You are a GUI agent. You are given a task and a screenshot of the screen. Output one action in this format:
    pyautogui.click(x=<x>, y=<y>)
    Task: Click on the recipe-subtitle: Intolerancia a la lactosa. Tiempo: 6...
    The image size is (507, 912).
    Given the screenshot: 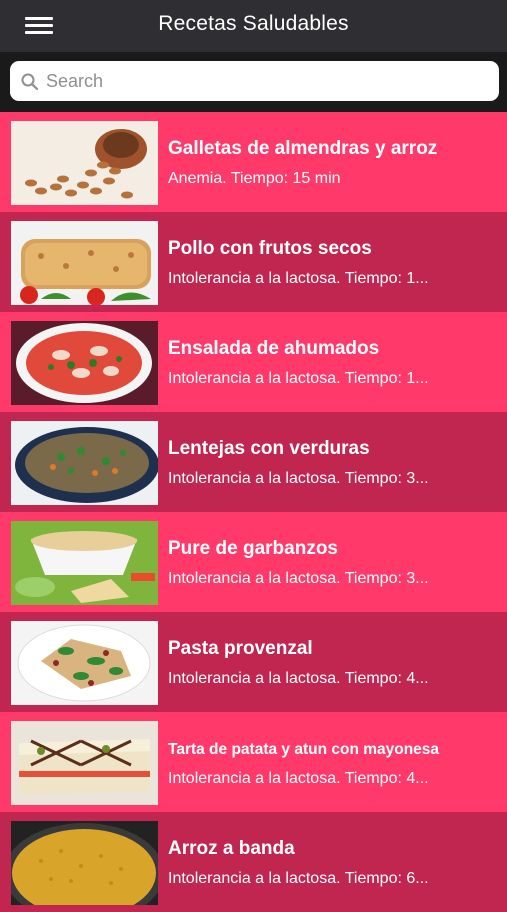 What is the action you would take?
    pyautogui.click(x=298, y=878)
    